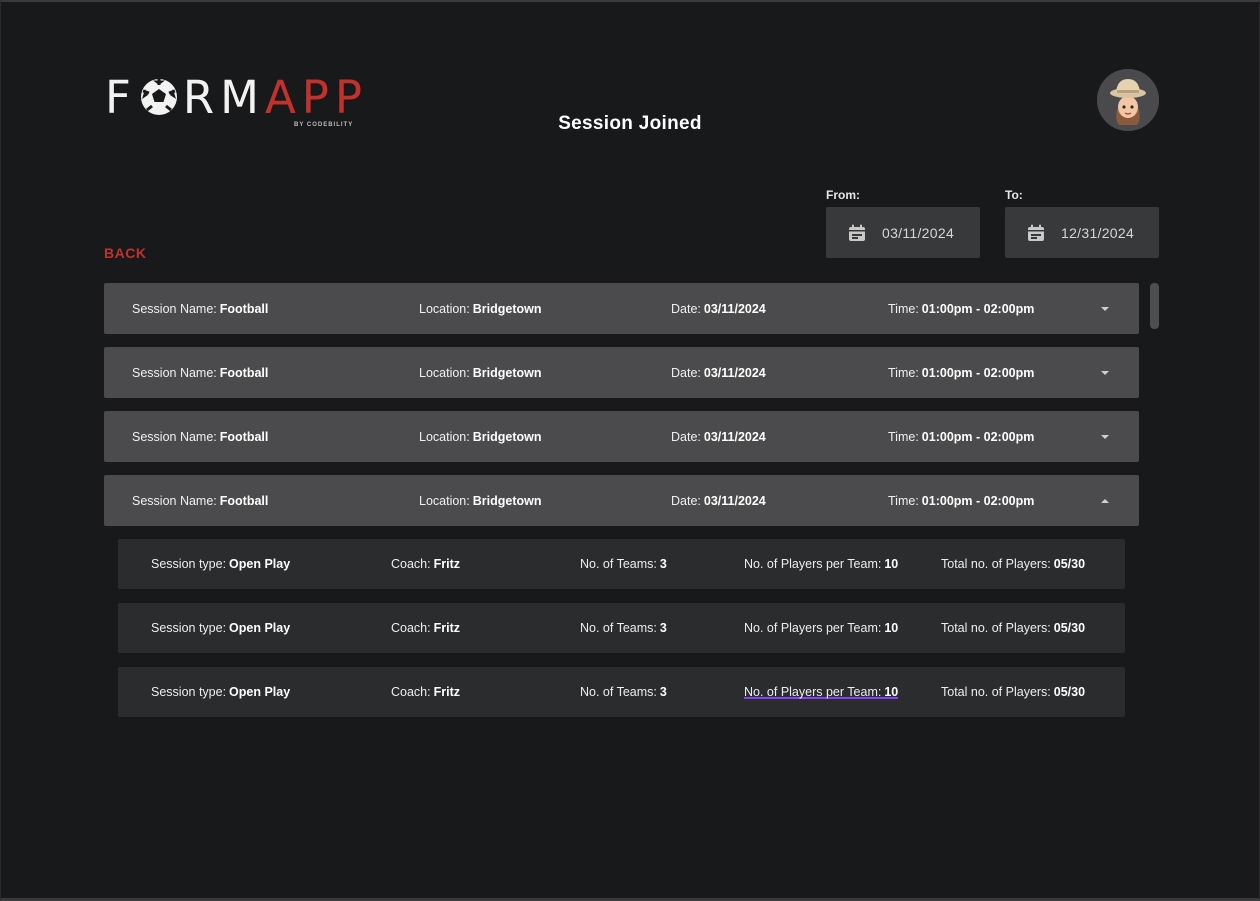 This screenshot has width=1260, height=901. What do you see at coordinates (189, 692) in the screenshot?
I see `session-type-label: Session type:` at bounding box center [189, 692].